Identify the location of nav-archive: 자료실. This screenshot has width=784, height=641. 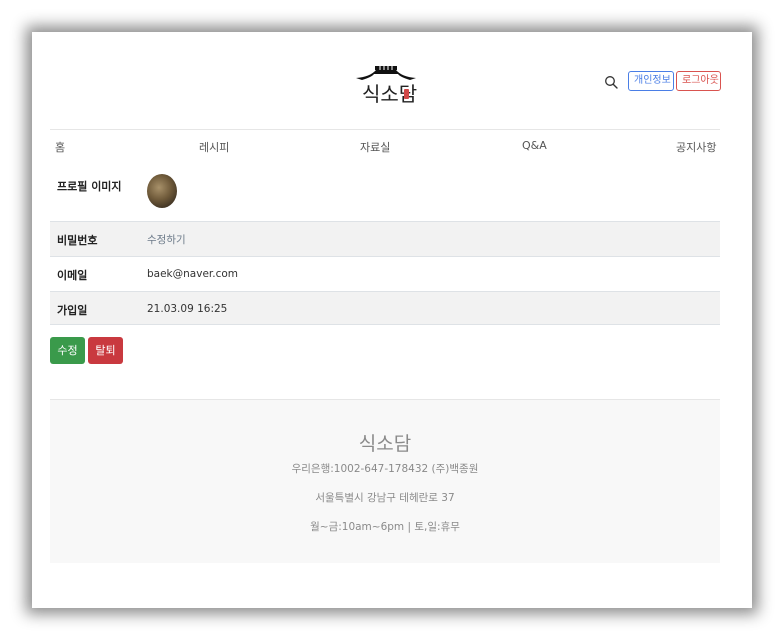
(375, 147).